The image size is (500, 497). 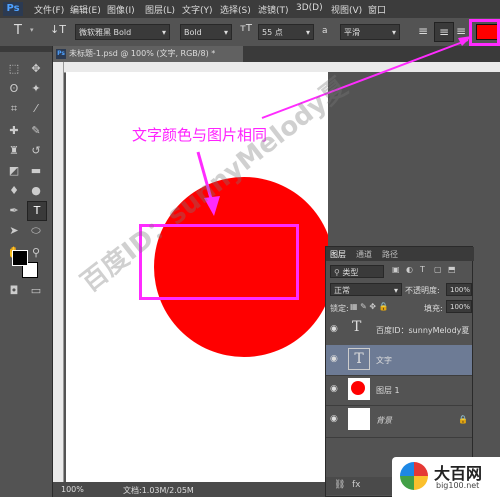 What do you see at coordinates (414, 476) in the screenshot?
I see `site-logo-icon` at bounding box center [414, 476].